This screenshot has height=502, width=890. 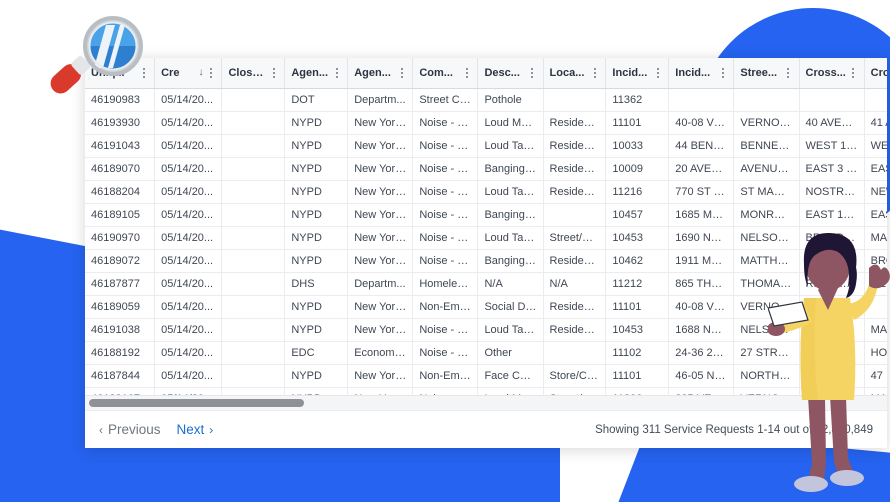 What do you see at coordinates (486, 402) in the screenshot?
I see `horizontal-scrollbar-track` at bounding box center [486, 402].